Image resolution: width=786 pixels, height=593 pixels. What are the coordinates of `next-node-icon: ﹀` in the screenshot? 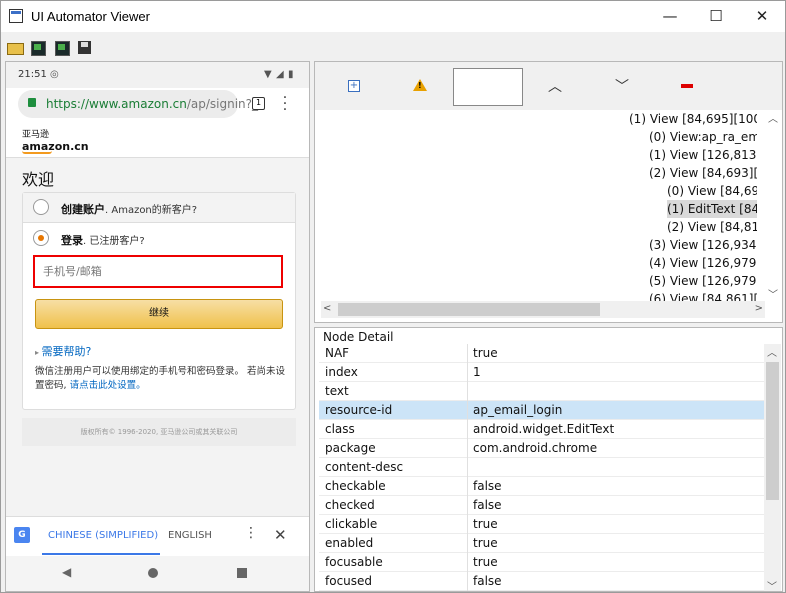 It's located at (622, 86).